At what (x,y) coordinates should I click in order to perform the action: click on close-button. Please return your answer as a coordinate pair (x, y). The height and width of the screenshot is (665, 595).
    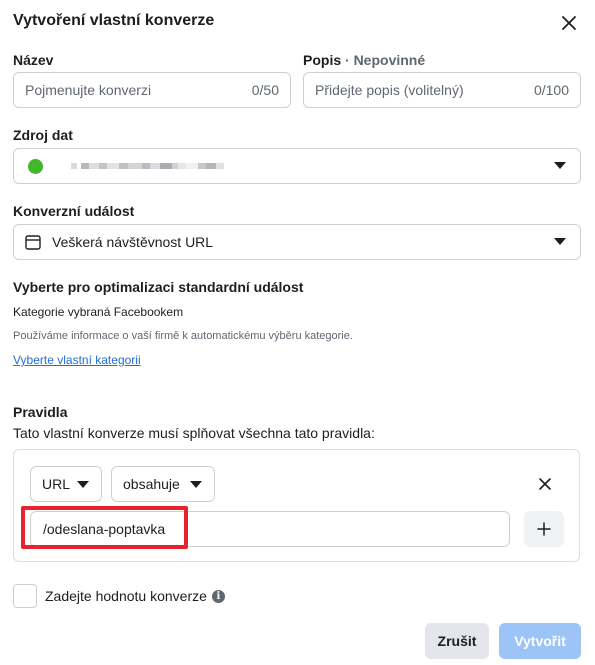
    Looking at the image, I should click on (569, 23).